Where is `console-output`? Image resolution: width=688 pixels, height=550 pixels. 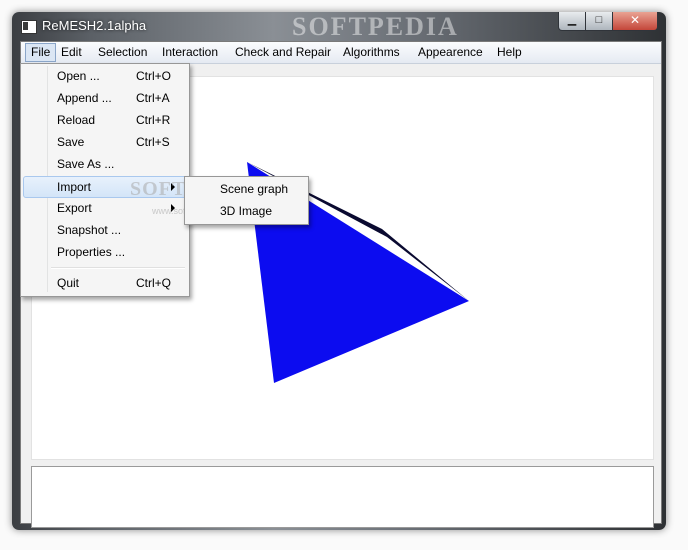
console-output is located at coordinates (342, 497).